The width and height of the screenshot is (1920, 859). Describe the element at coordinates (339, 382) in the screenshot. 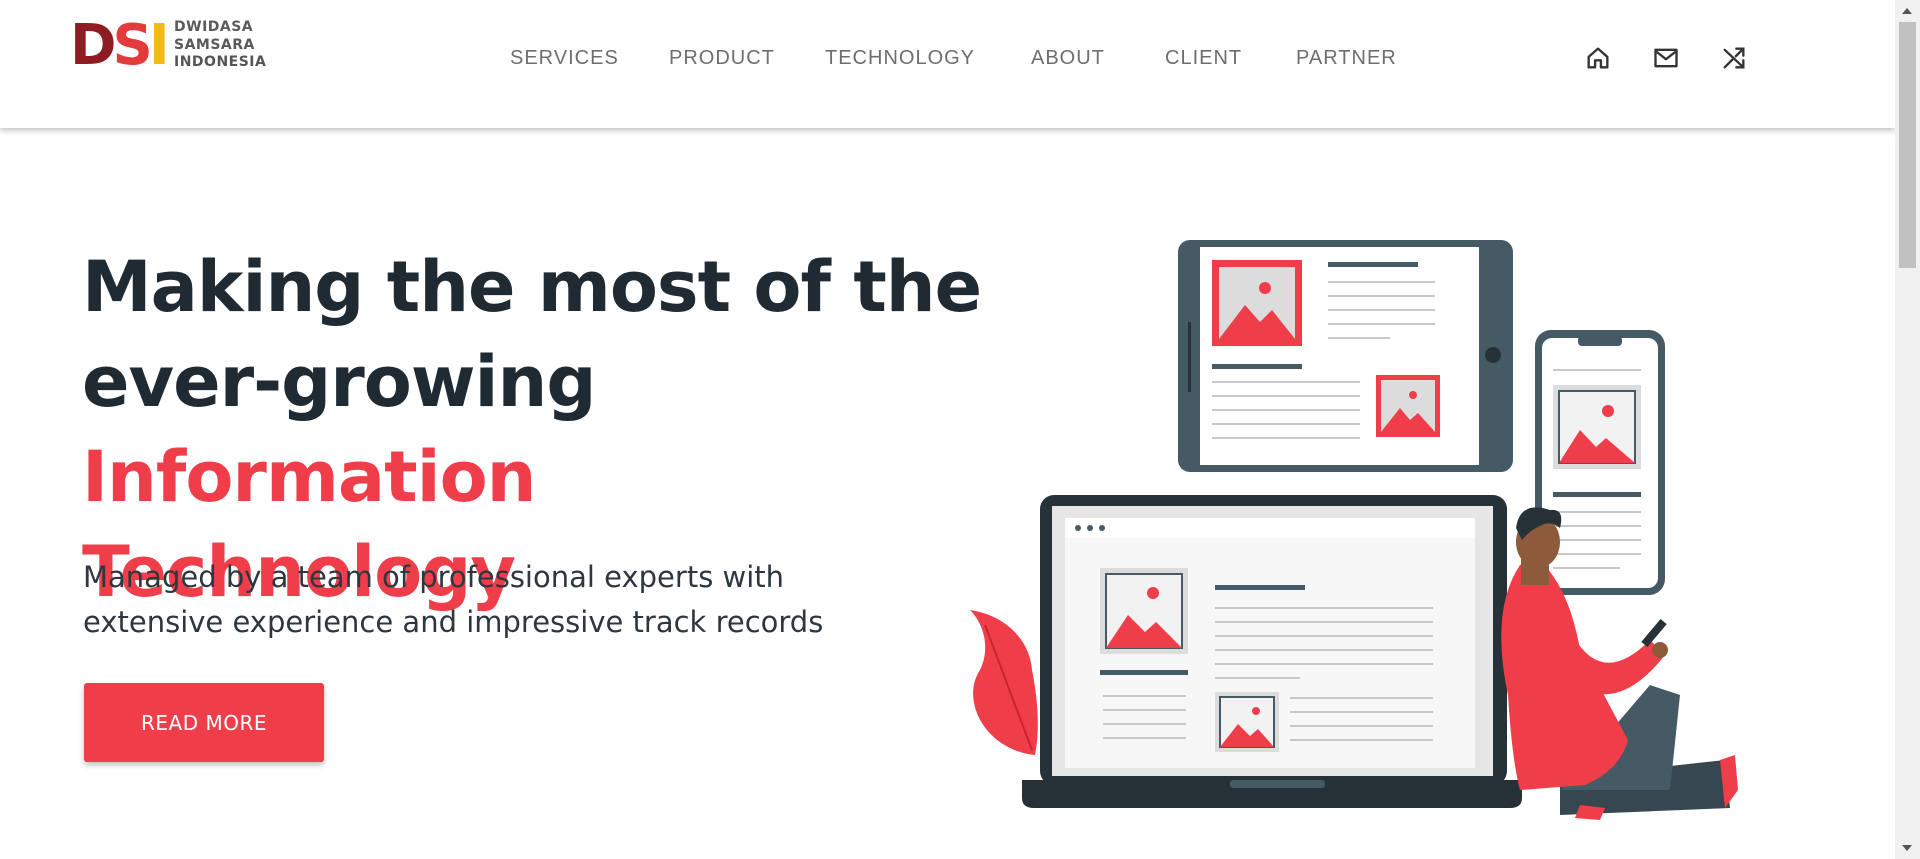

I see `hero-title-line-2: ever-growing` at that location.